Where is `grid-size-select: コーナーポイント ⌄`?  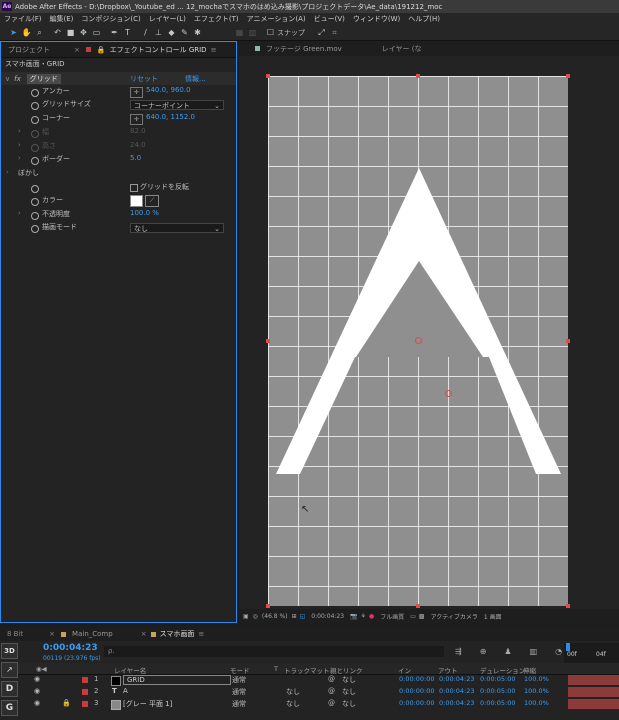
grid-size-select: コーナーポイント ⌄ is located at coordinates (177, 105).